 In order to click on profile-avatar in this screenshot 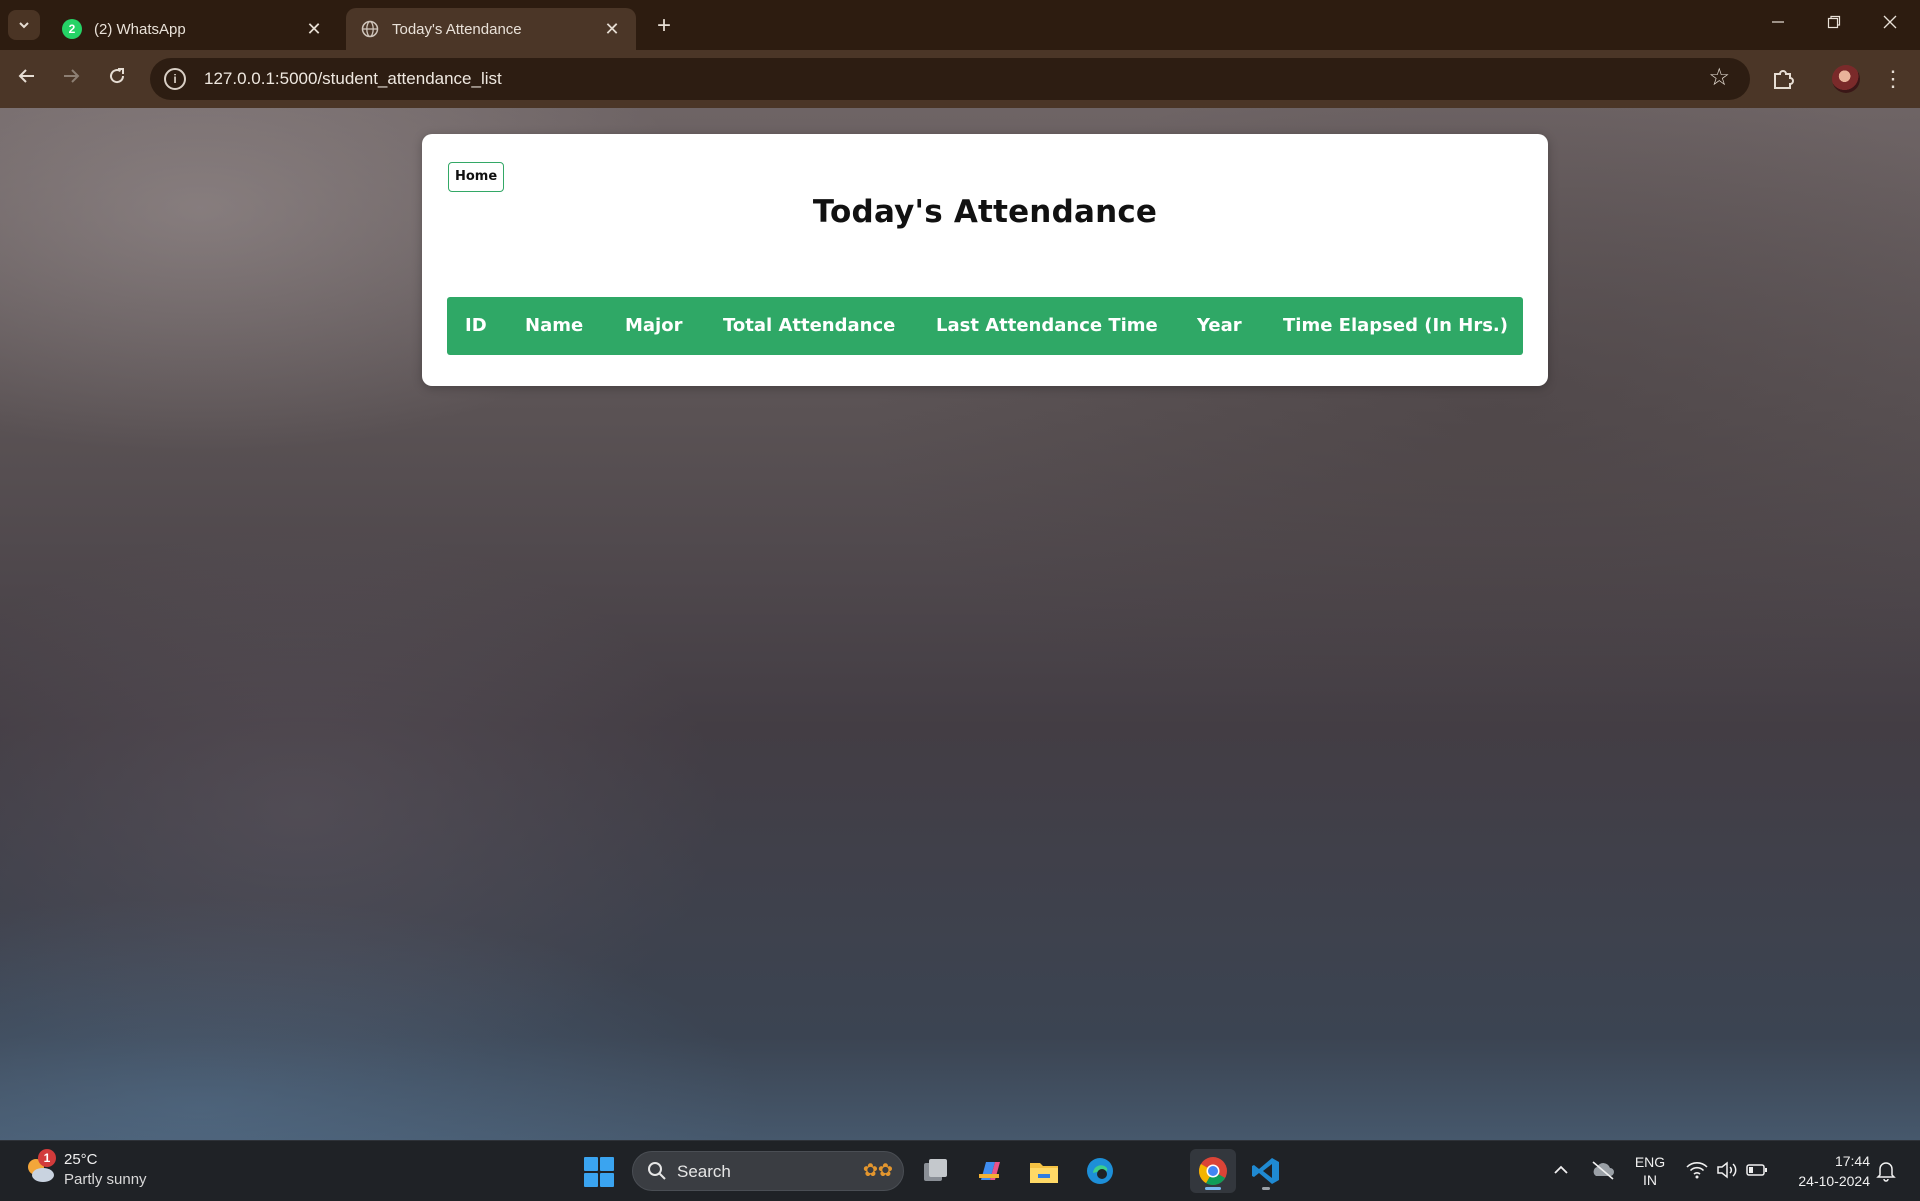, I will do `click(1846, 79)`.